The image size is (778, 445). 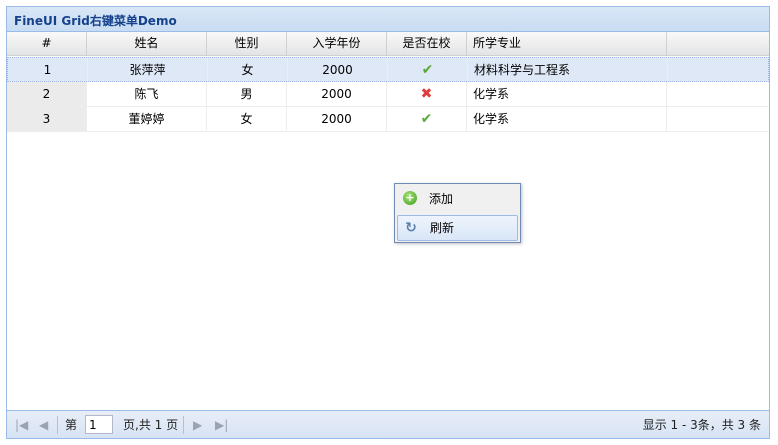 I want to click on paging-toolbar: |◀ ◀ 第 页,共 1 页 ▶ ▶| 显示 1 - 3条，共 3 条, so click(x=388, y=424).